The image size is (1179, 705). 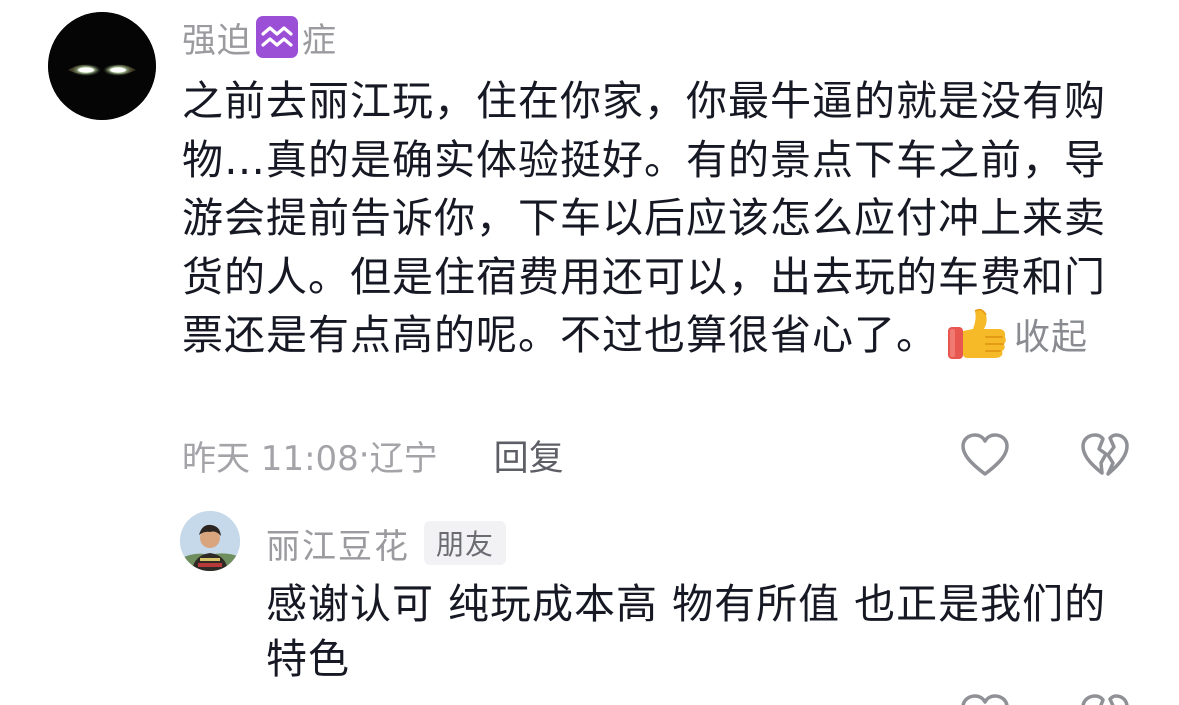 What do you see at coordinates (277, 37) in the screenshot?
I see `aquarius-icon` at bounding box center [277, 37].